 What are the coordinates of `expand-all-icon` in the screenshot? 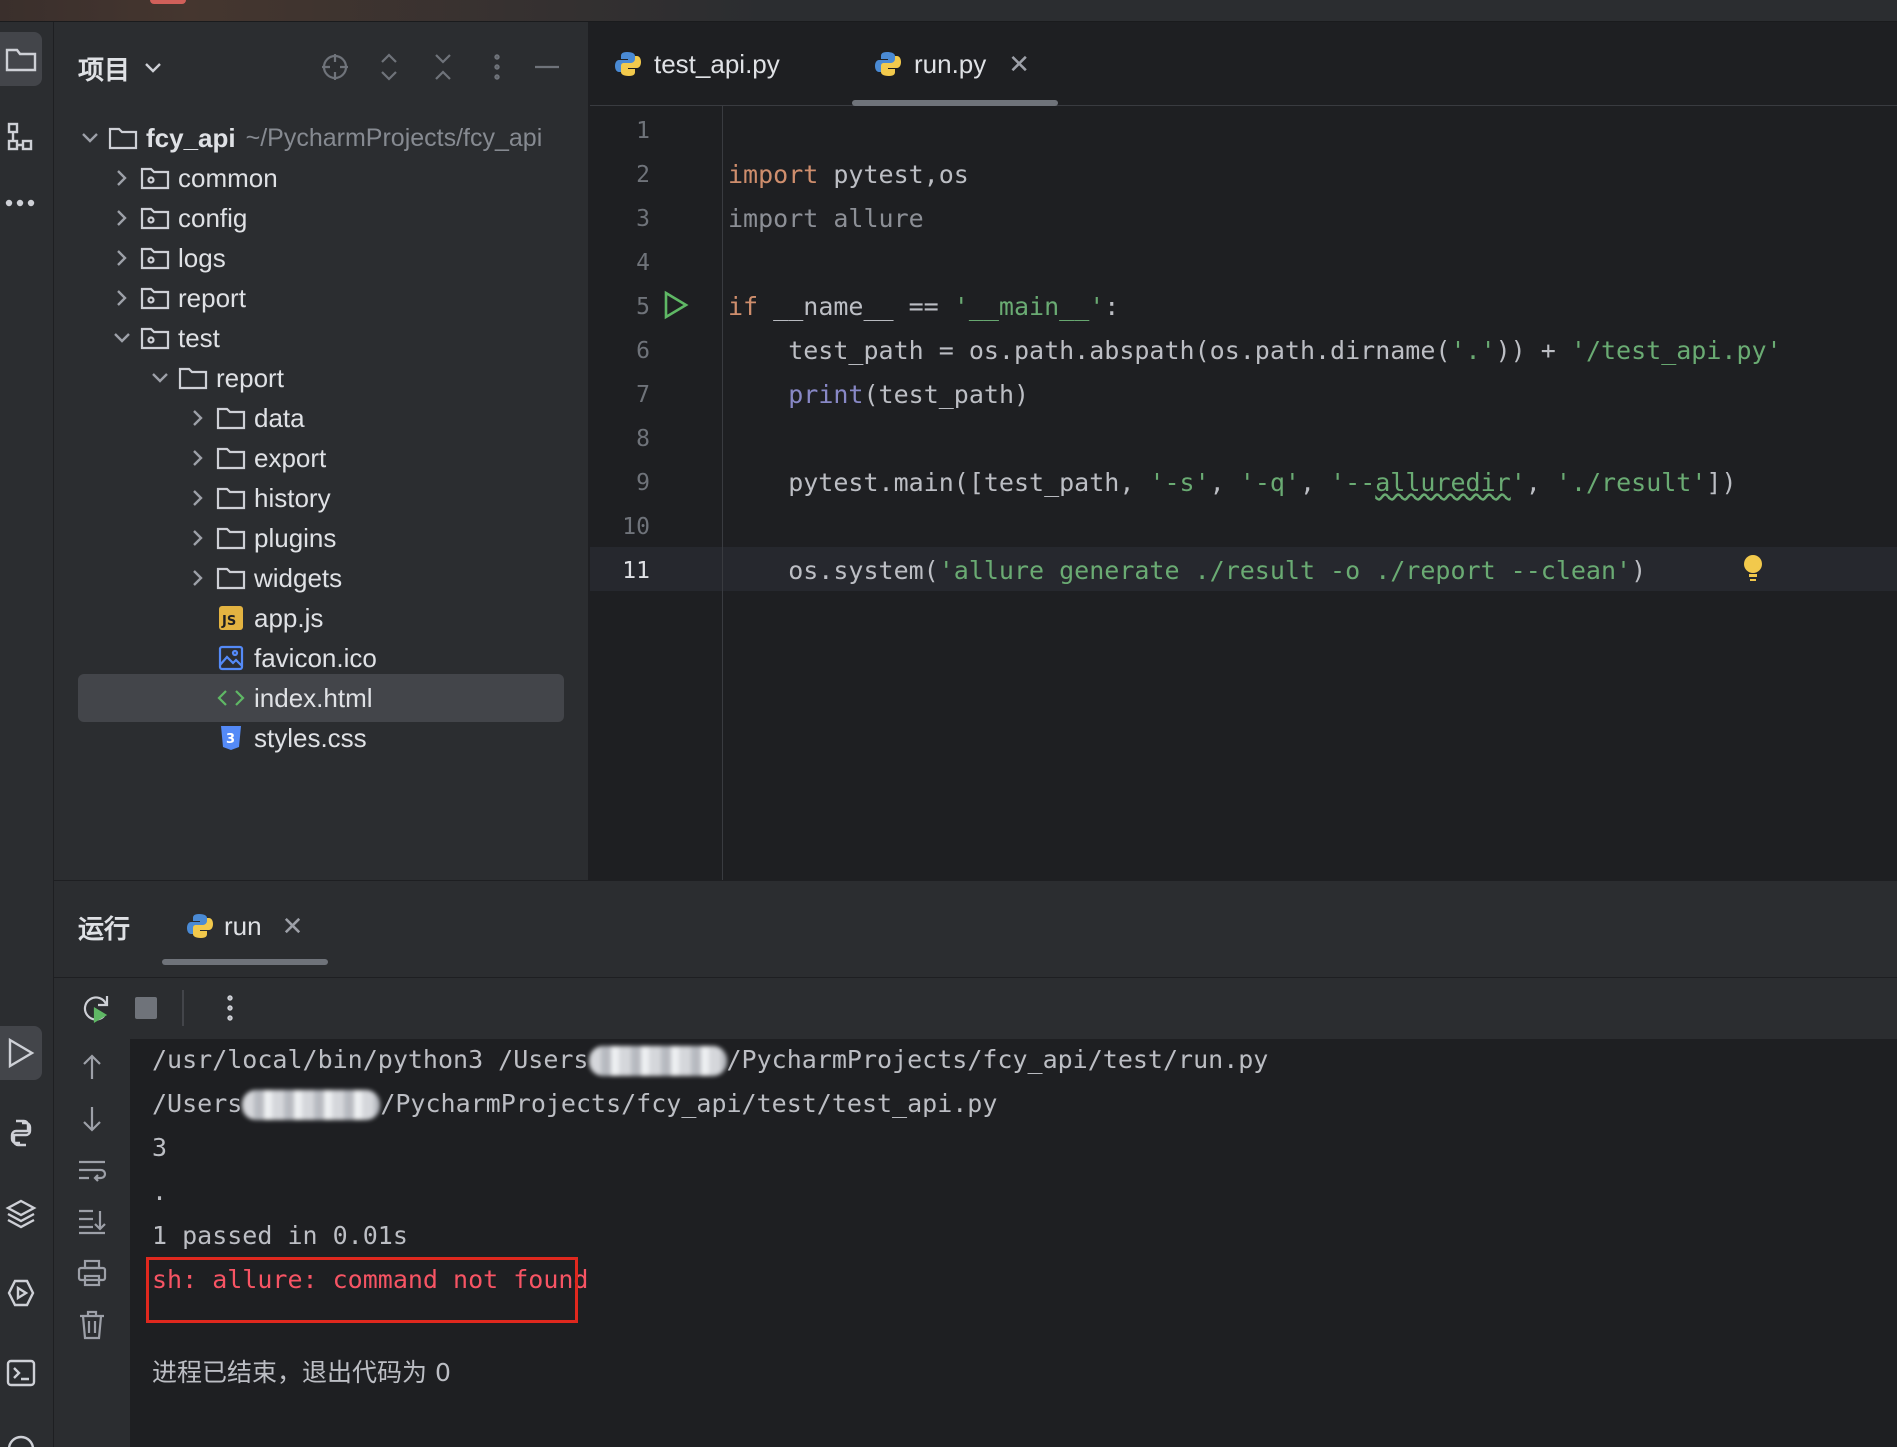 It's located at (389, 67).